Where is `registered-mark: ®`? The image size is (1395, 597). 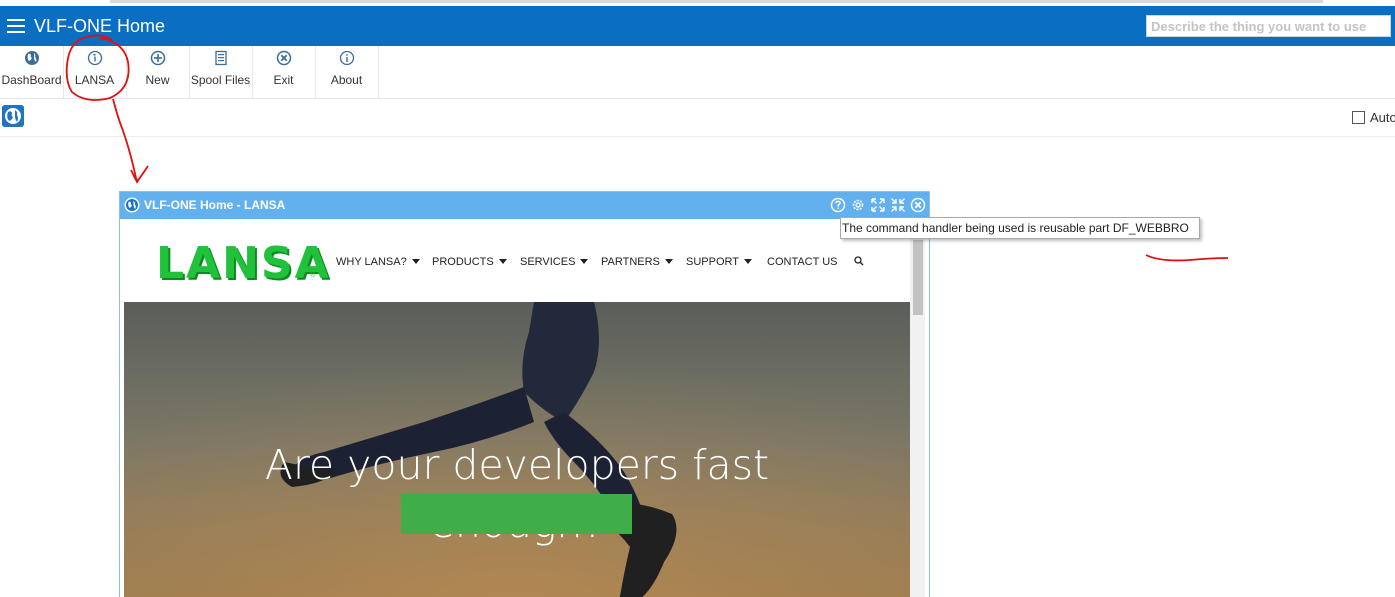
registered-mark: ® is located at coordinates (313, 275).